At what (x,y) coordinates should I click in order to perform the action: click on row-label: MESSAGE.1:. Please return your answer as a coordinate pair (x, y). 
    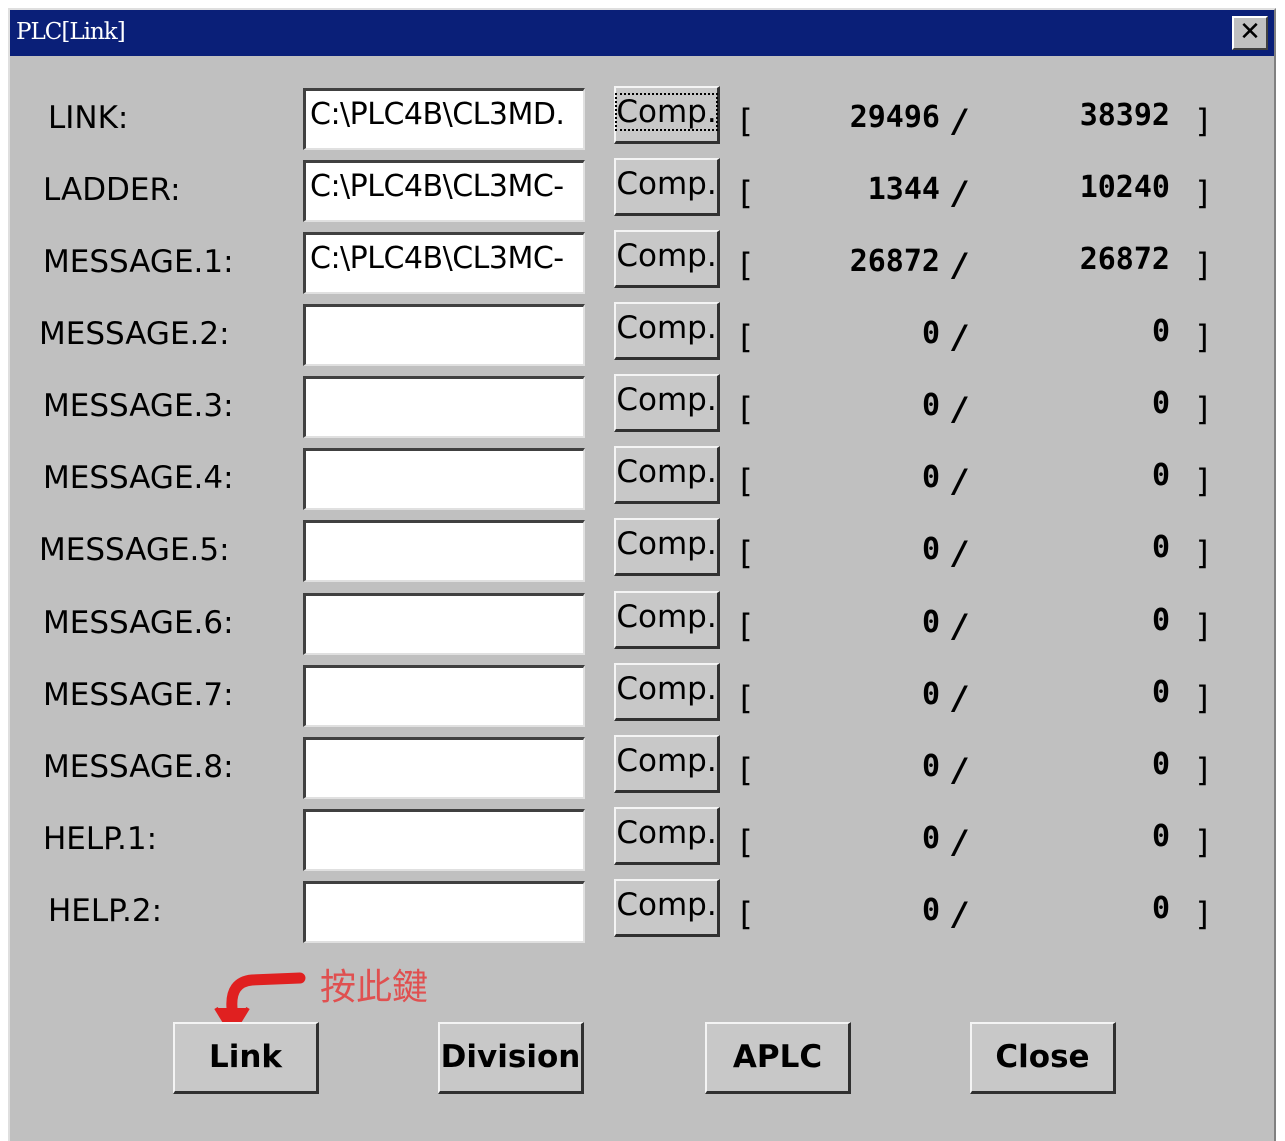
    Looking at the image, I should click on (138, 262).